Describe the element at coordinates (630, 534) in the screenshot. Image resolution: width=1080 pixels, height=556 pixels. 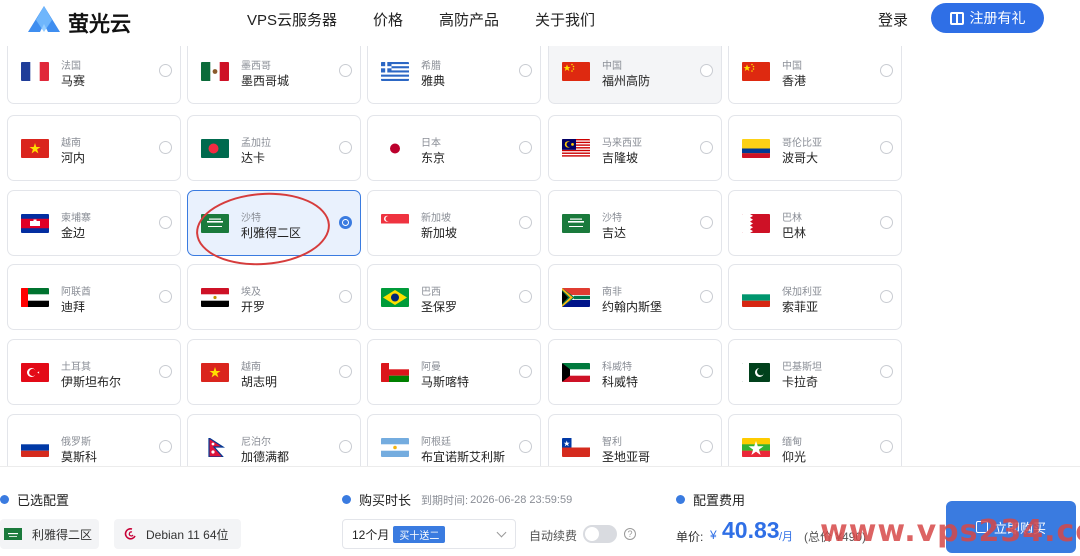
I see `help-icon: ?` at that location.